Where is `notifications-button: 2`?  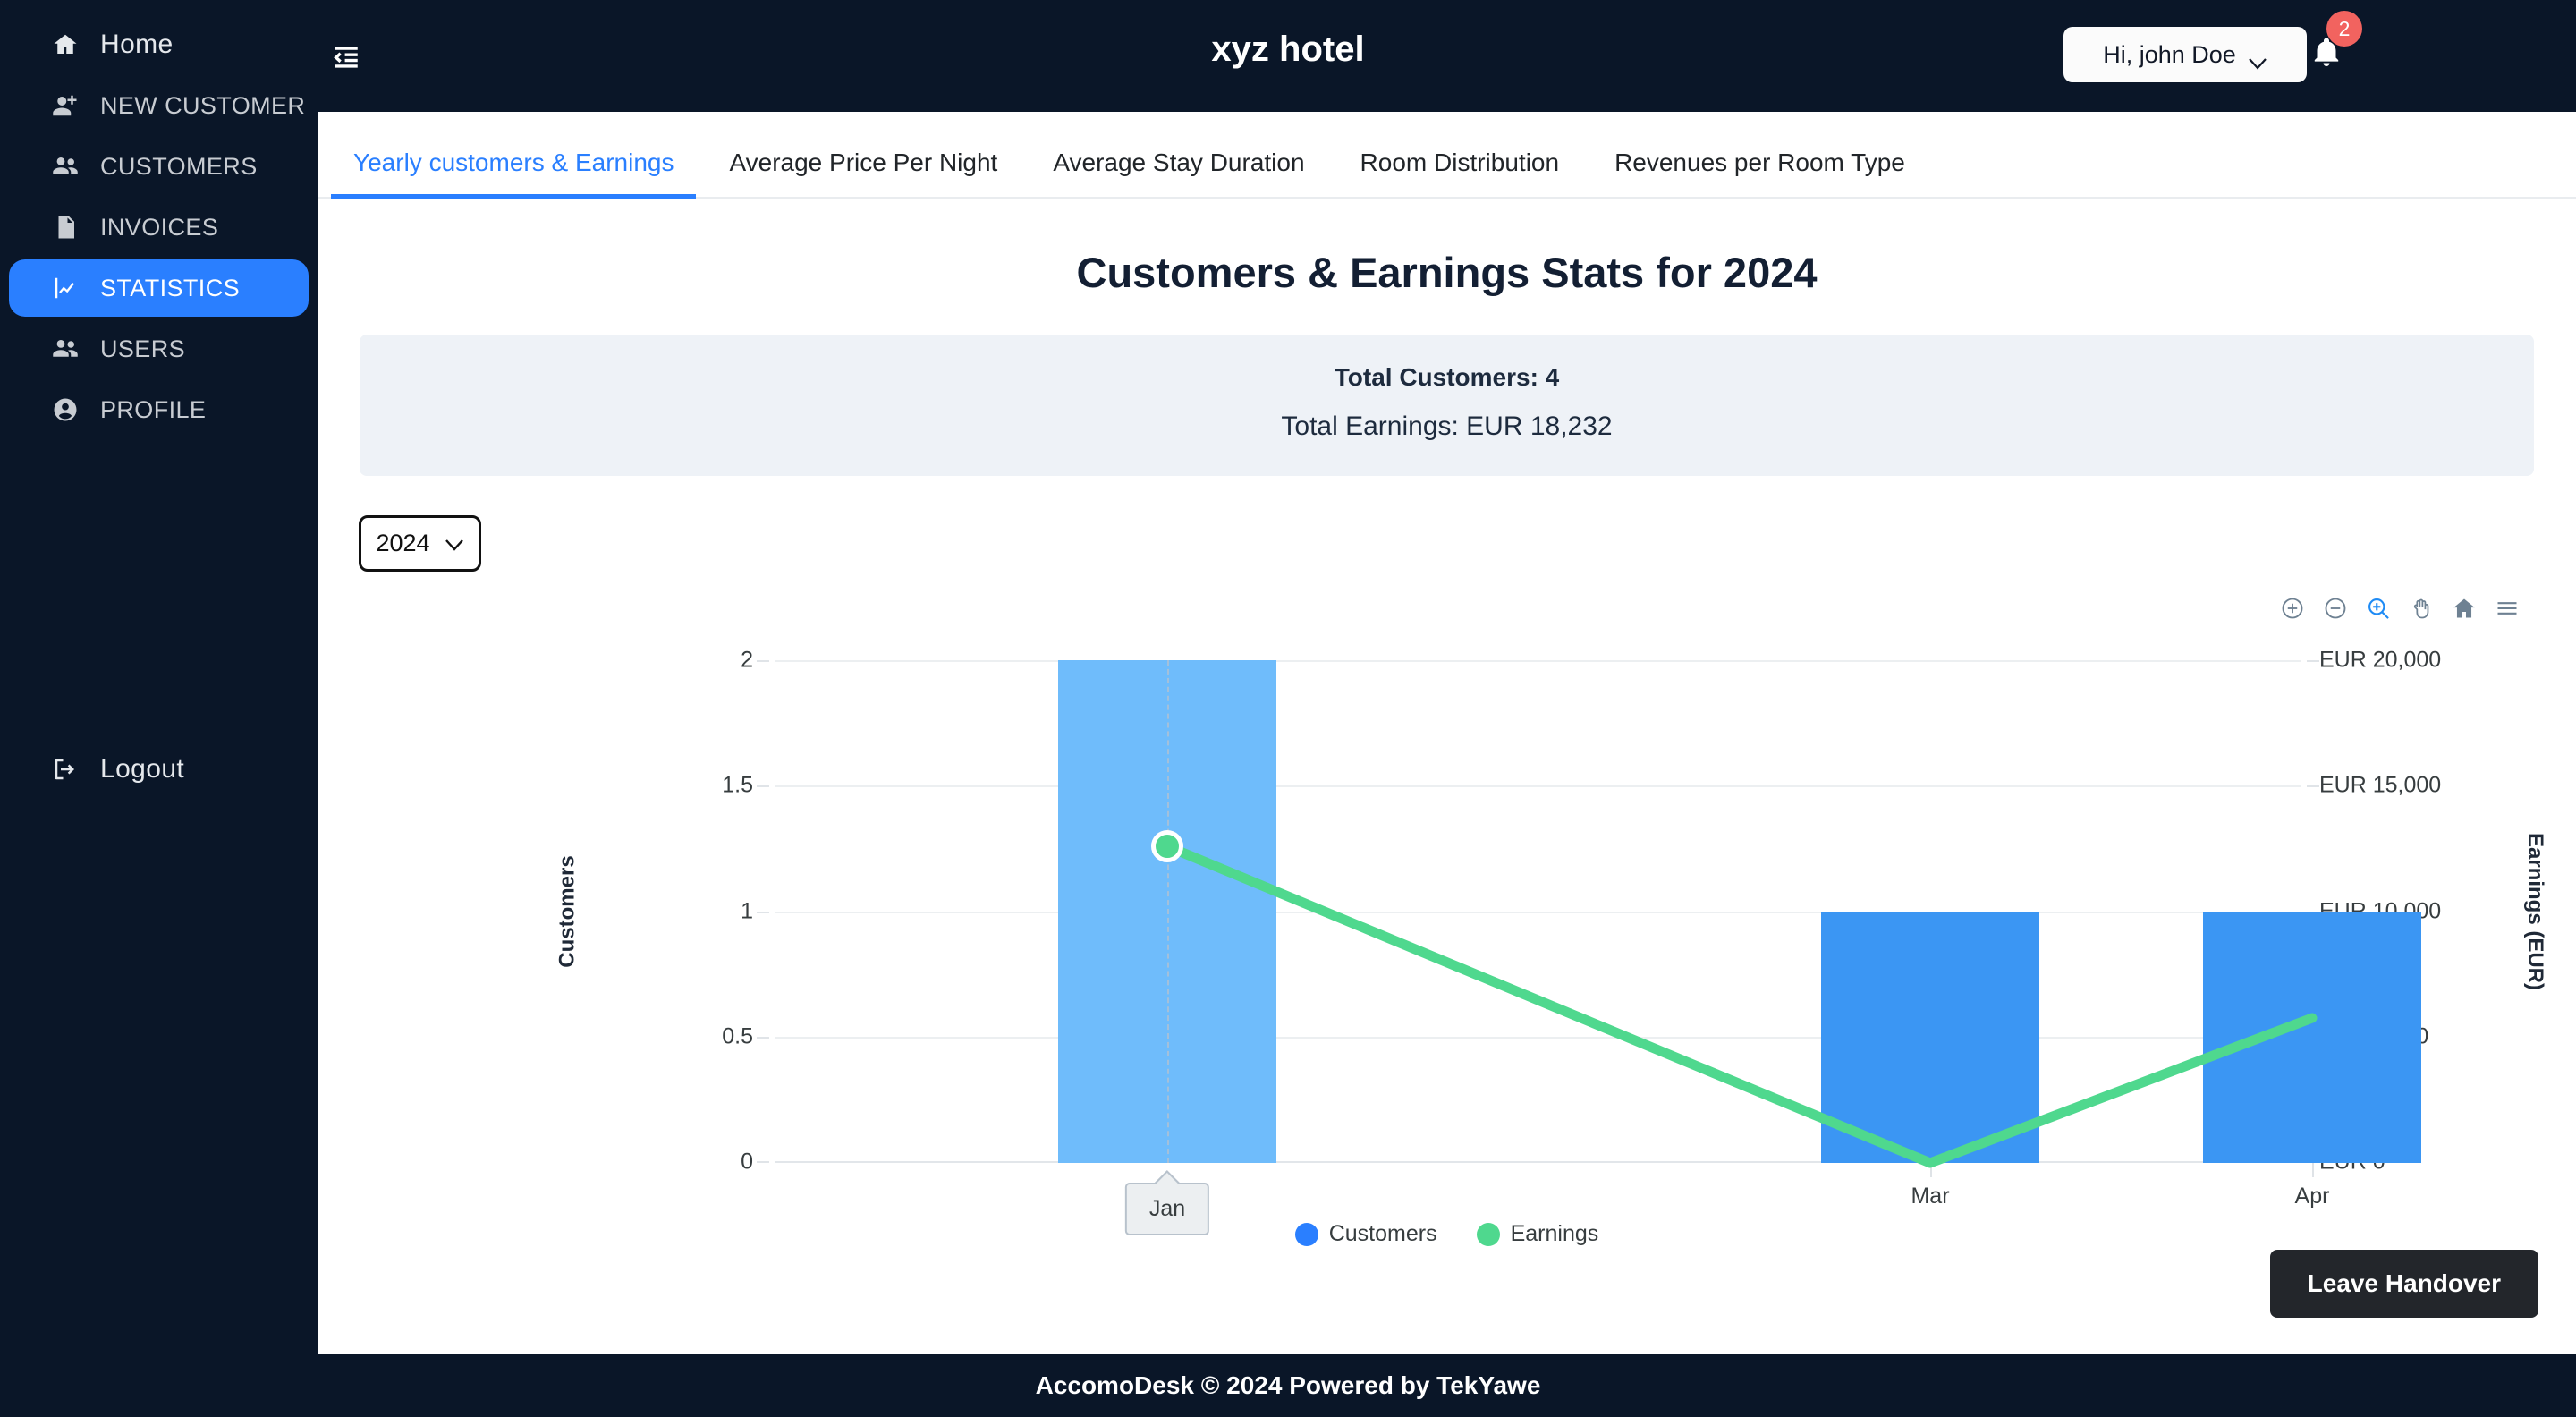 notifications-button: 2 is located at coordinates (2336, 46).